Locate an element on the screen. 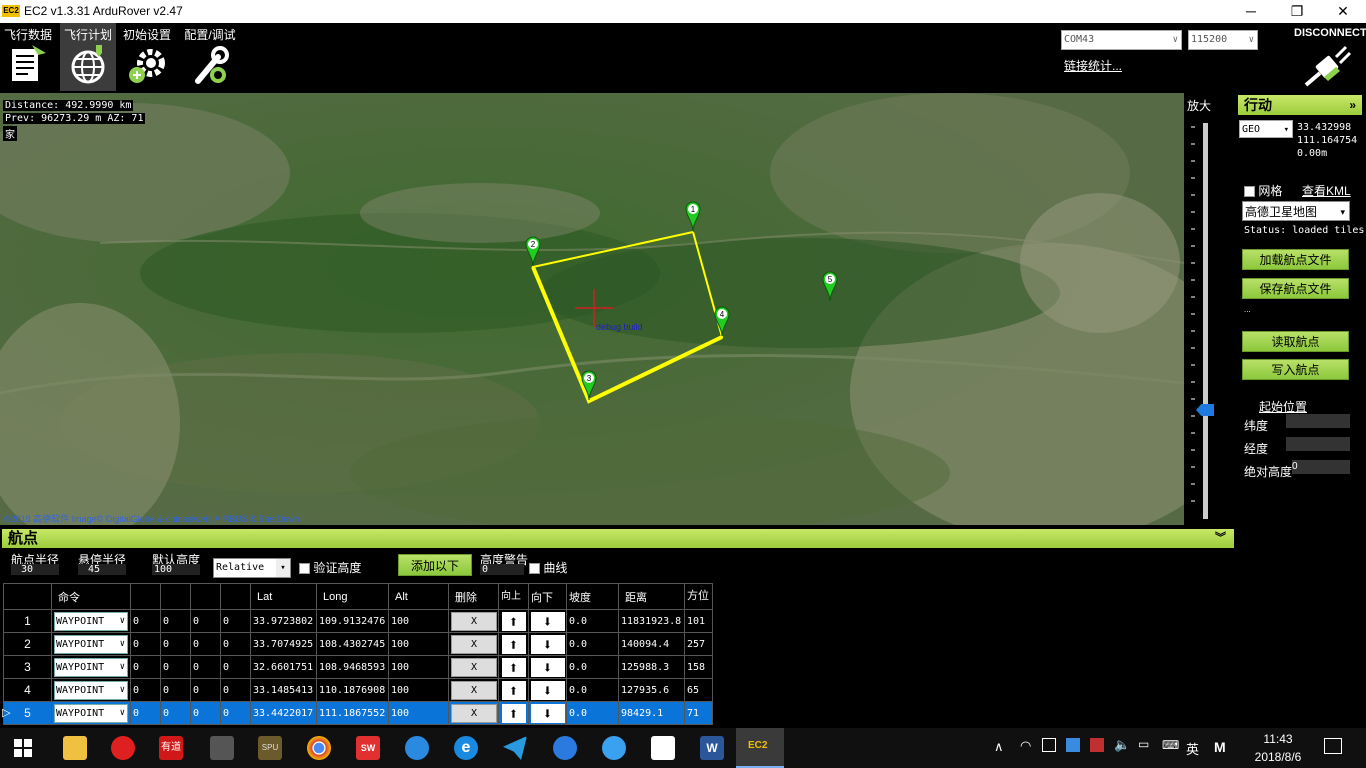 Image resolution: width=1366 pixels, height=768 pixels. long-cell: 108.9468593 is located at coordinates (352, 667).